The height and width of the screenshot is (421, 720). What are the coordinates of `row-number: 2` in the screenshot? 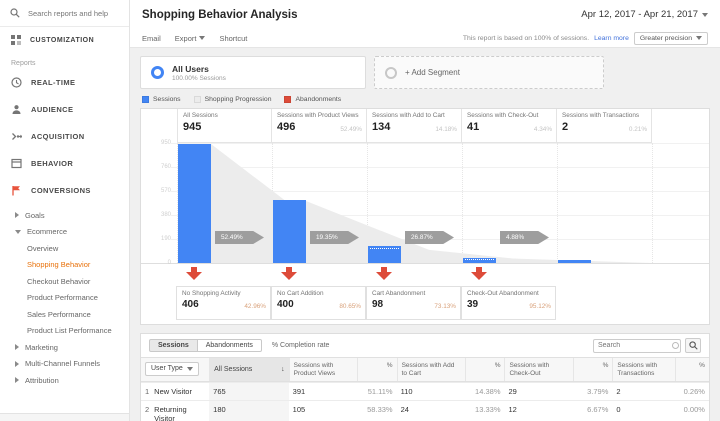 It's located at (147, 409).